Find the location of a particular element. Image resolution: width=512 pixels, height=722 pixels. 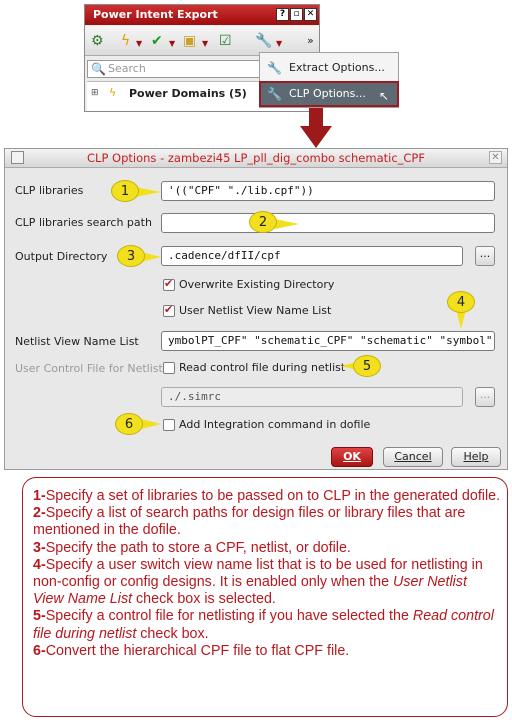

help-window-icon: ? is located at coordinates (282, 14).